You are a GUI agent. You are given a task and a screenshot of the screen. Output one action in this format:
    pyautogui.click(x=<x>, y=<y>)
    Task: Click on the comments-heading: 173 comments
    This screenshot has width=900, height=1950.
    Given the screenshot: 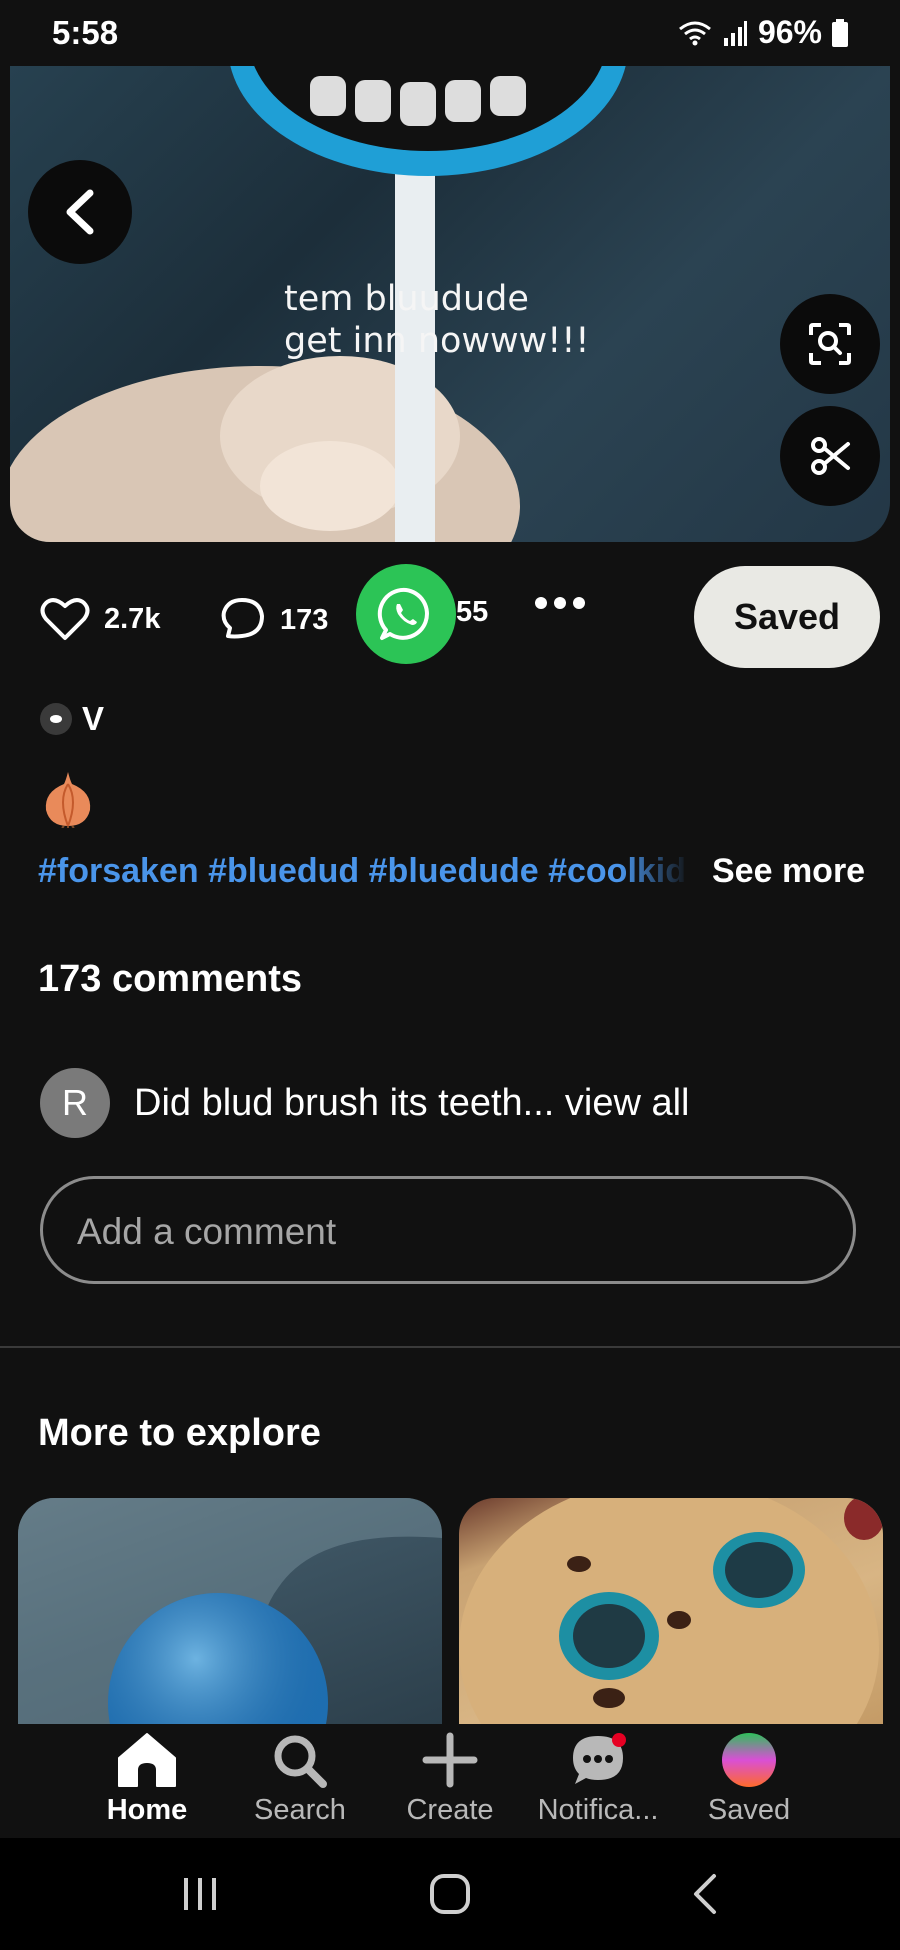 What is the action you would take?
    pyautogui.click(x=170, y=979)
    